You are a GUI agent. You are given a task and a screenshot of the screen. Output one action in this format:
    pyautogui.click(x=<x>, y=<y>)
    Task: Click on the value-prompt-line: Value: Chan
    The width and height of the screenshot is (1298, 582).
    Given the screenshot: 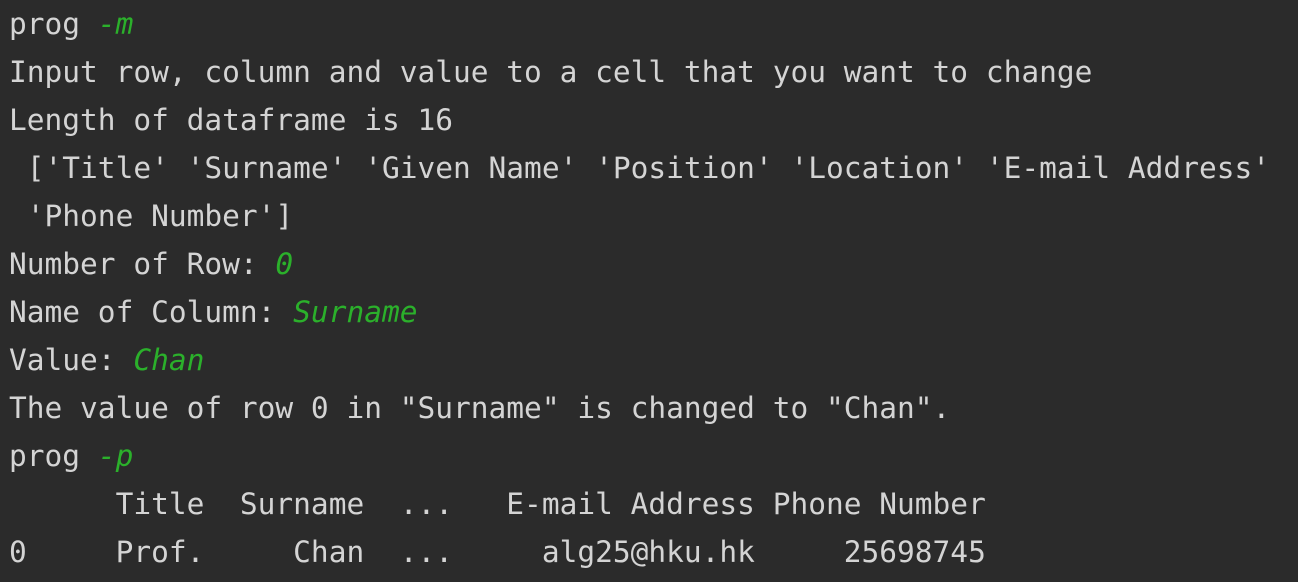 What is the action you would take?
    pyautogui.click(x=653, y=364)
    